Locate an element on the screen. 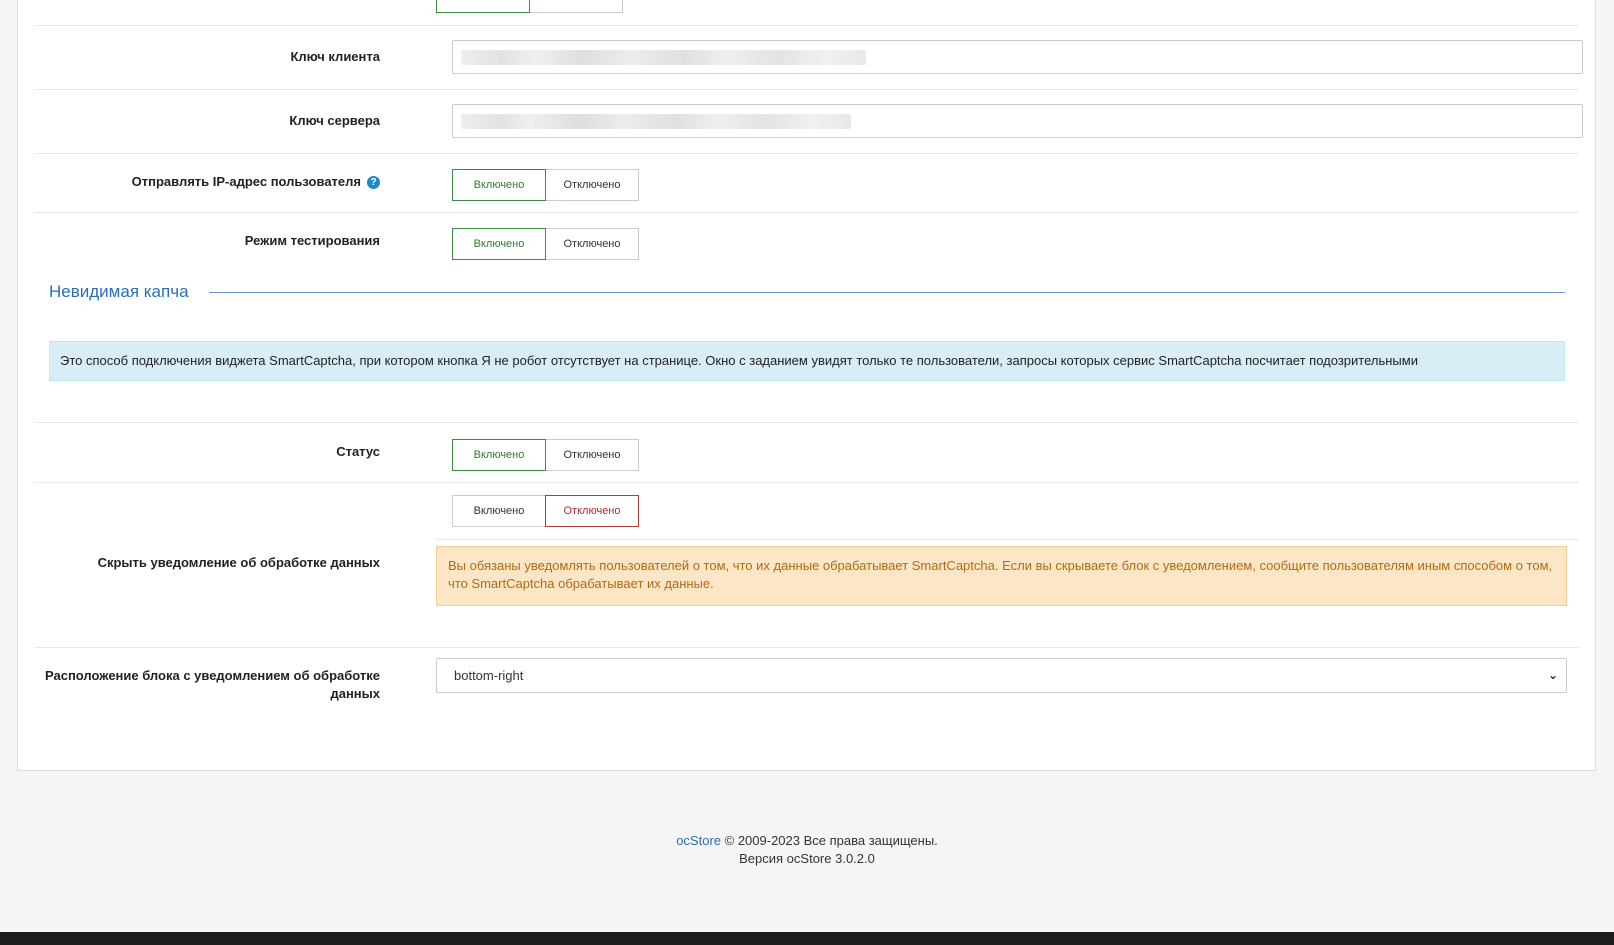 The image size is (1614, 945). section-title: Невидимая капча is located at coordinates (129, 292).